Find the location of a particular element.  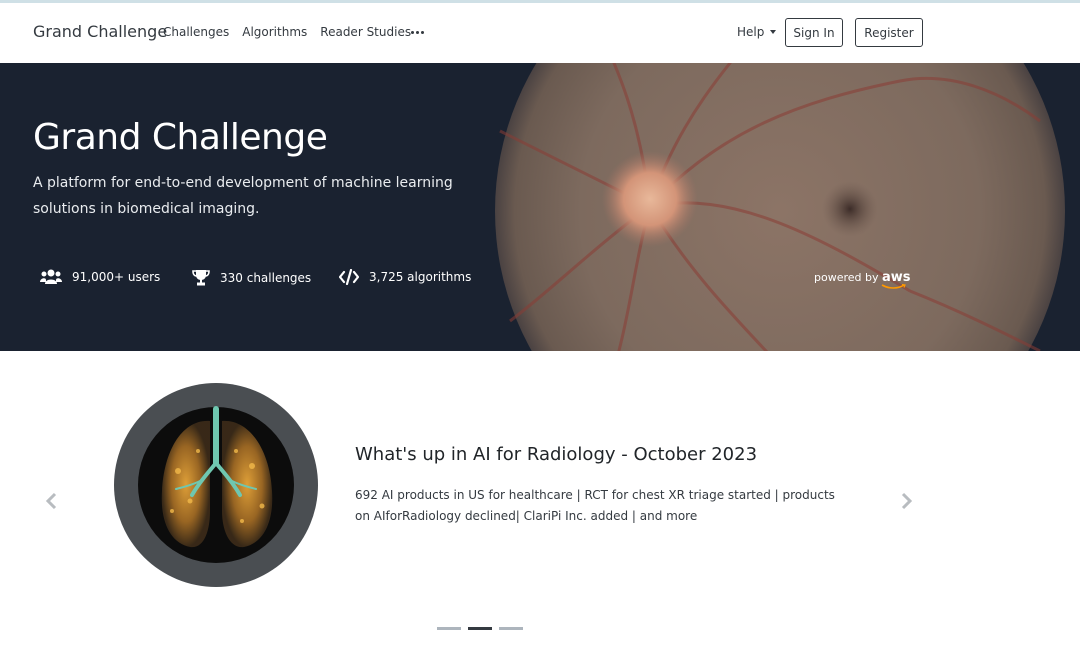

help-label: Help is located at coordinates (751, 32).